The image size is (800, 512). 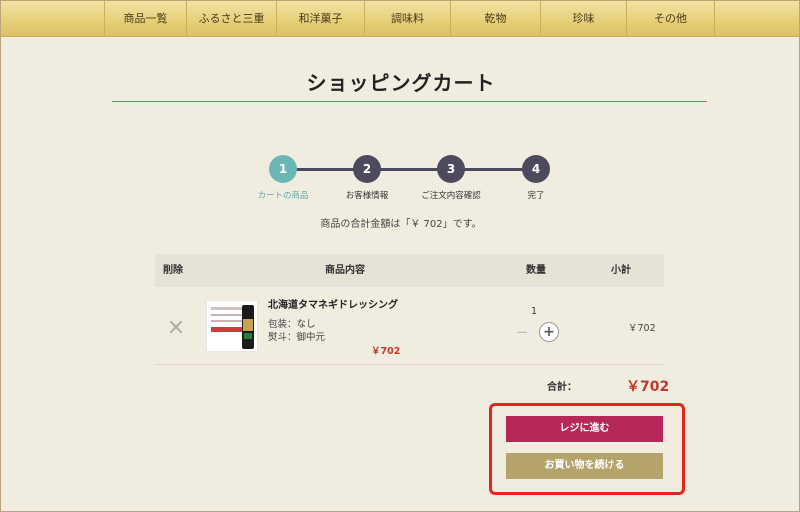 What do you see at coordinates (536, 270) in the screenshot?
I see `header-quantity: 数量` at bounding box center [536, 270].